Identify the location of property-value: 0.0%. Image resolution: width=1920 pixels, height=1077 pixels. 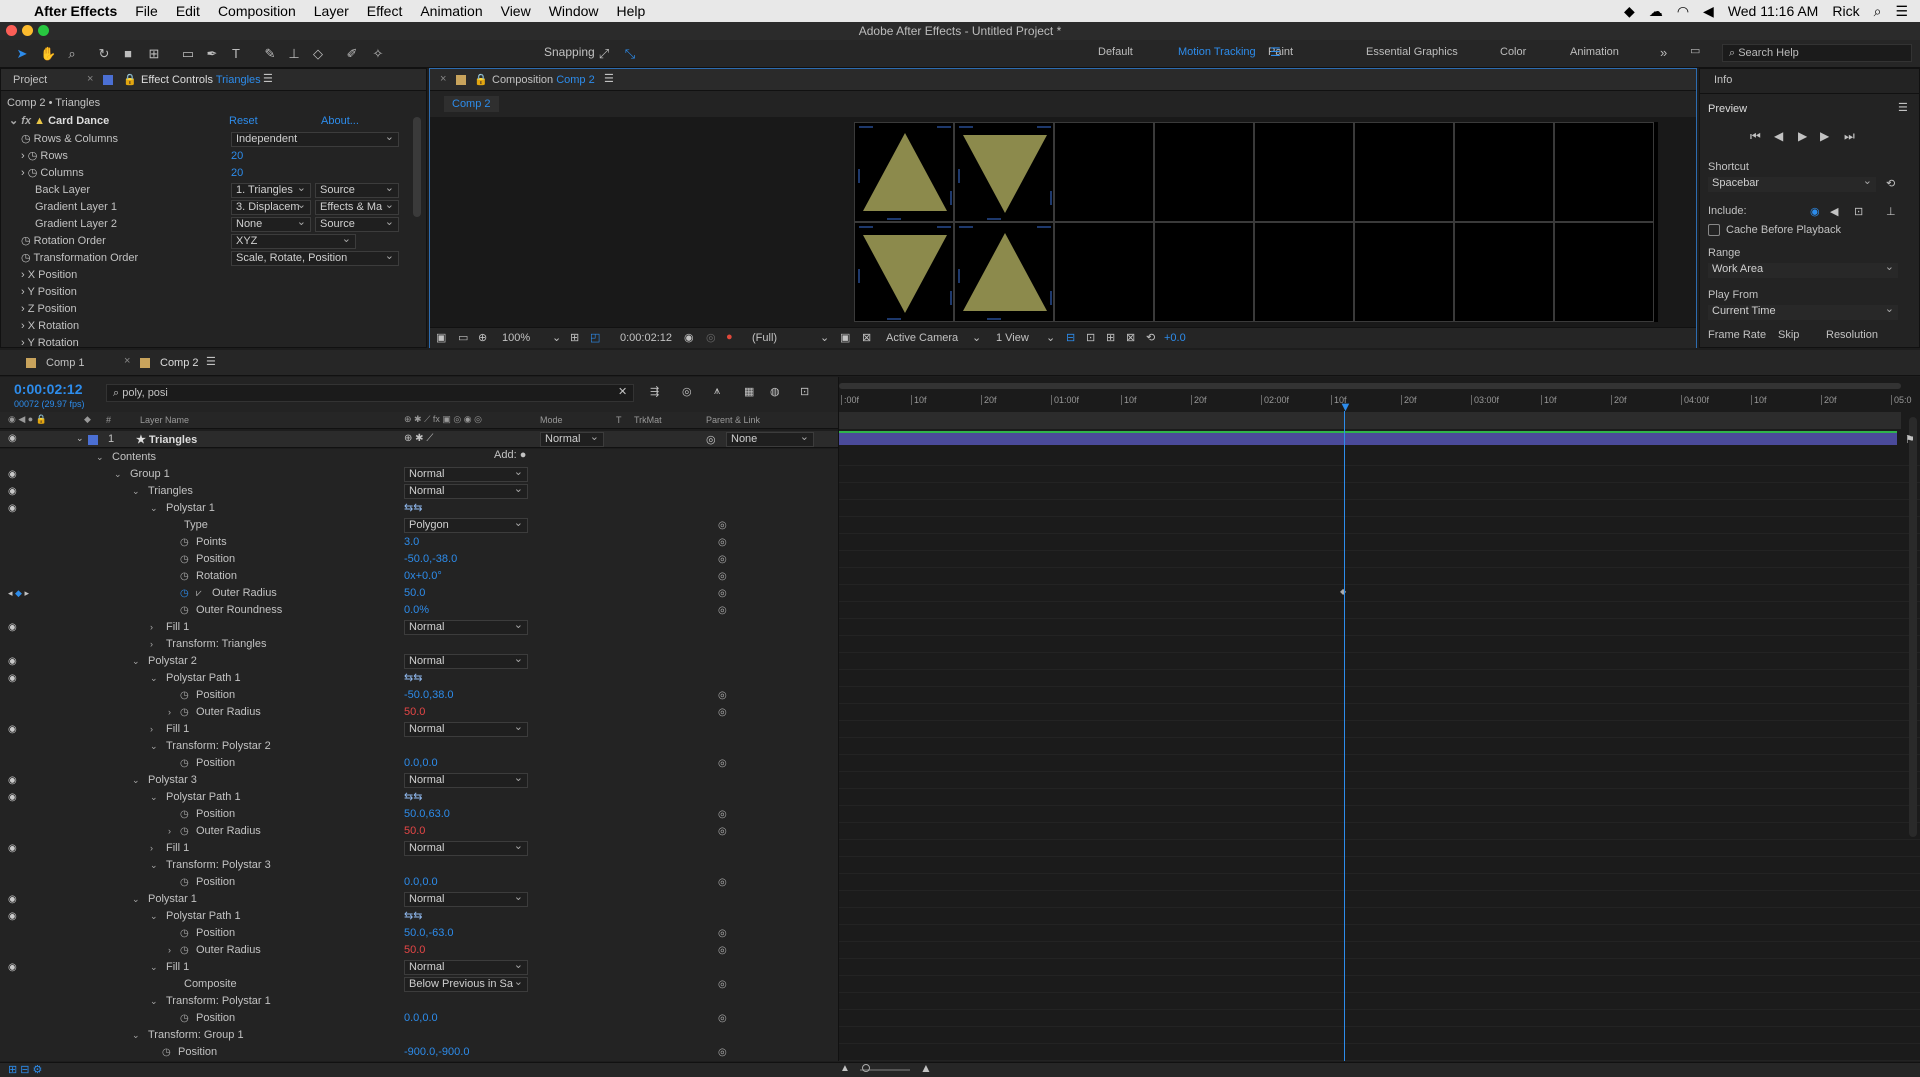
(416, 610).